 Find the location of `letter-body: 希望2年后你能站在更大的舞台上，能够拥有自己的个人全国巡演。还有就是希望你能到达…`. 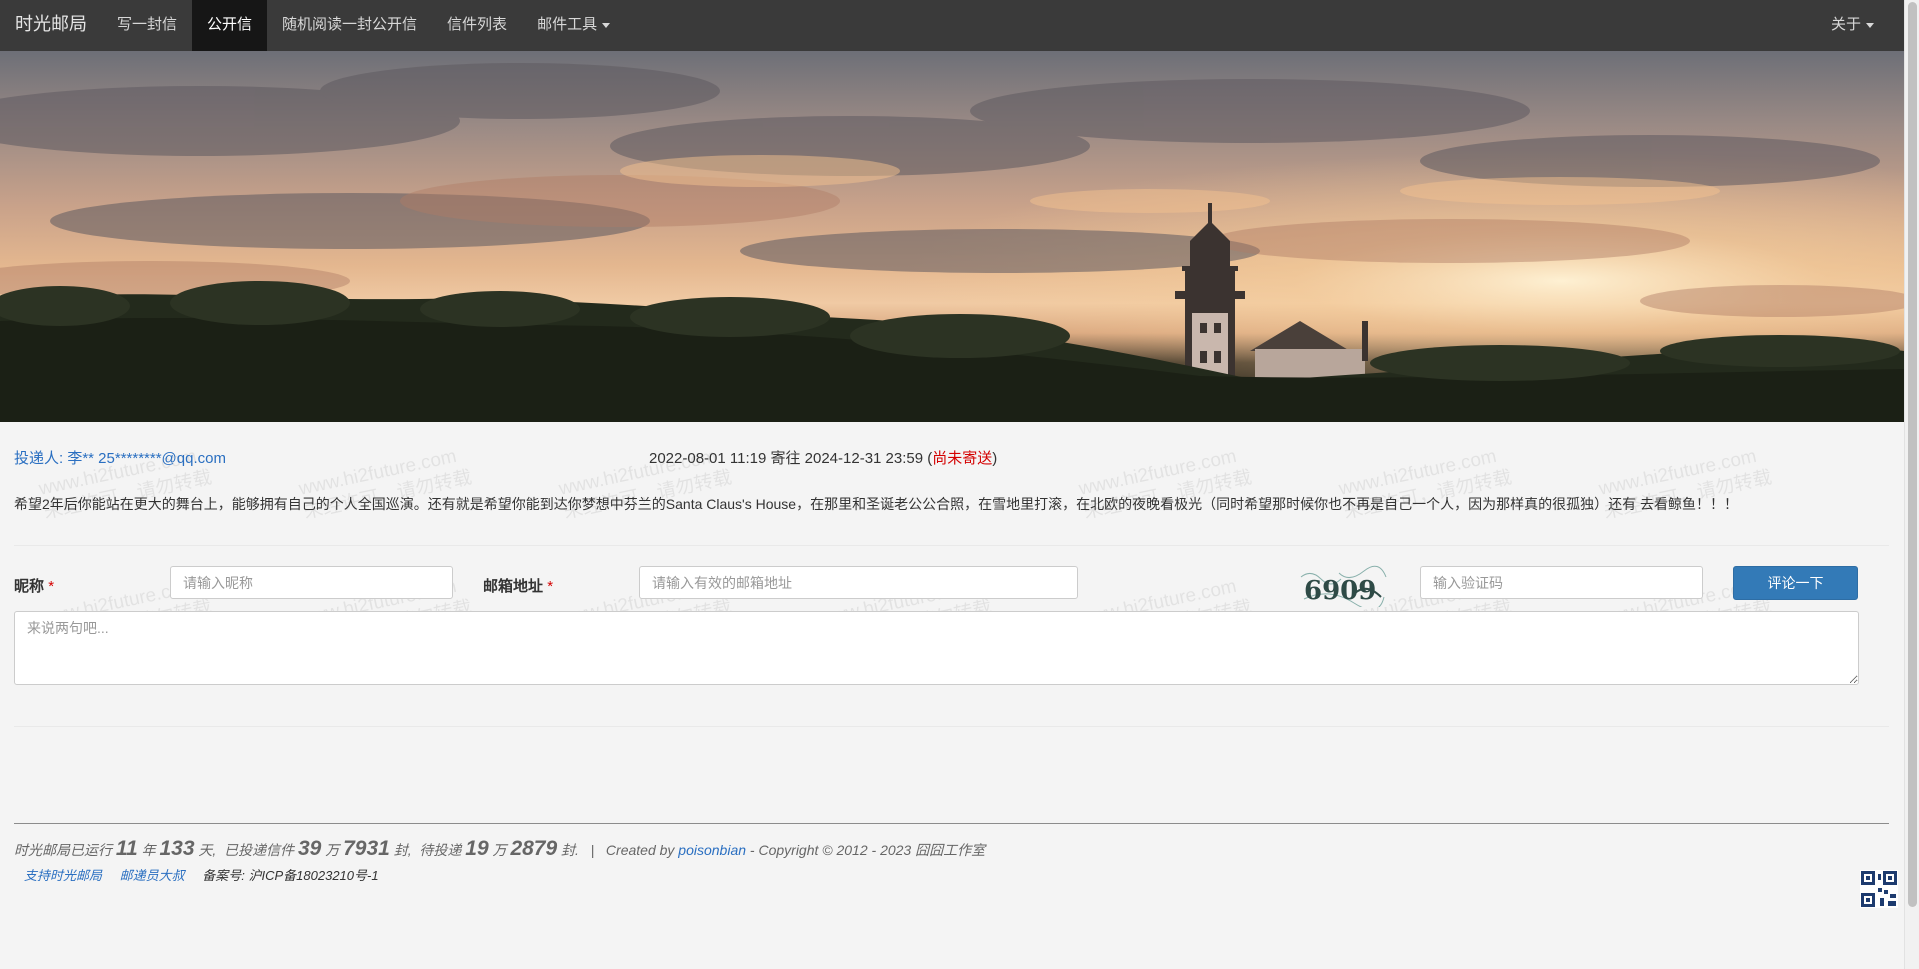

letter-body: 希望2年后你能站在更大的舞台上，能够拥有自己的个人全国巡演。还有就是希望你能到达… is located at coordinates (876, 504).